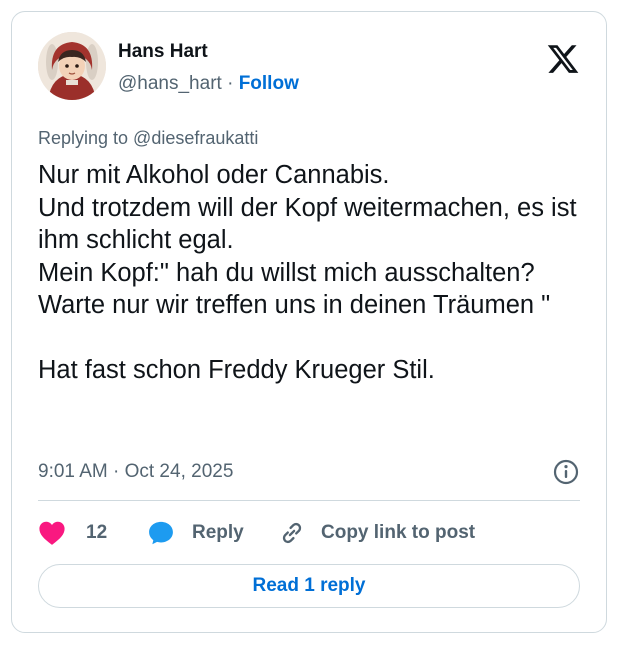 The width and height of the screenshot is (620, 646). I want to click on link-icon, so click(292, 533).